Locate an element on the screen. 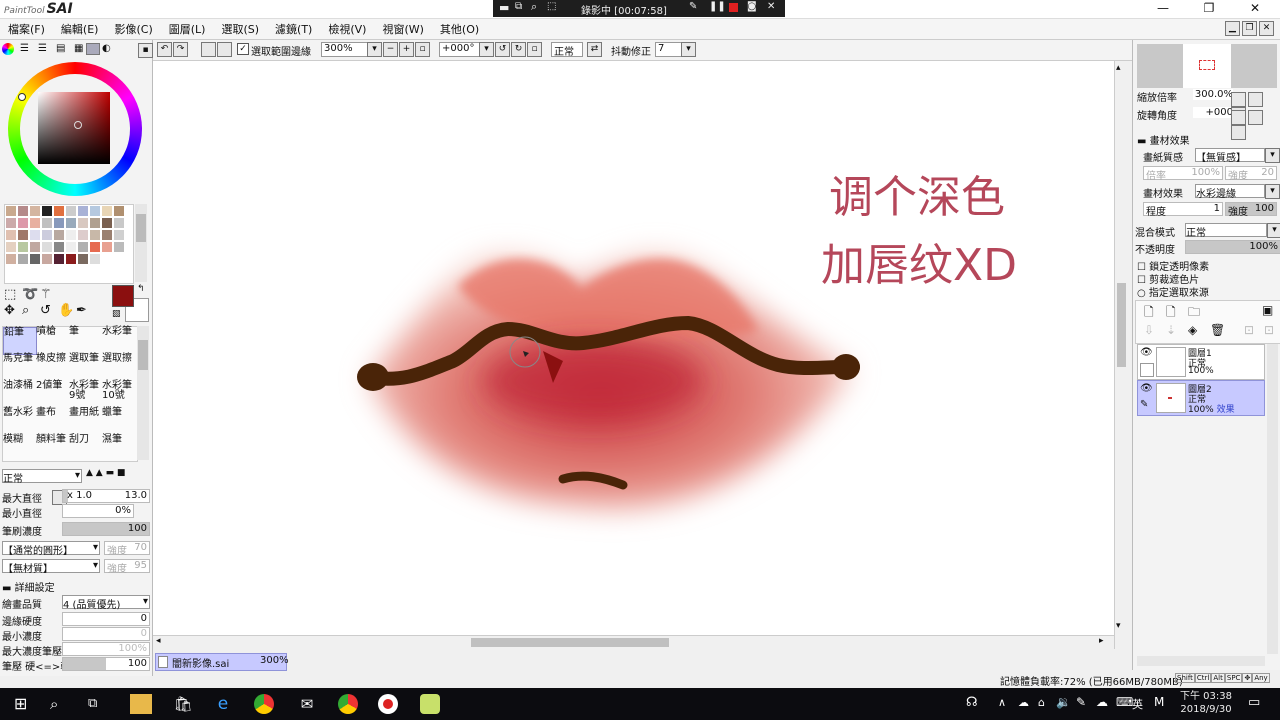 This screenshot has width=1280, height=720. scroll-left-icon: ◂ is located at coordinates (158, 641).